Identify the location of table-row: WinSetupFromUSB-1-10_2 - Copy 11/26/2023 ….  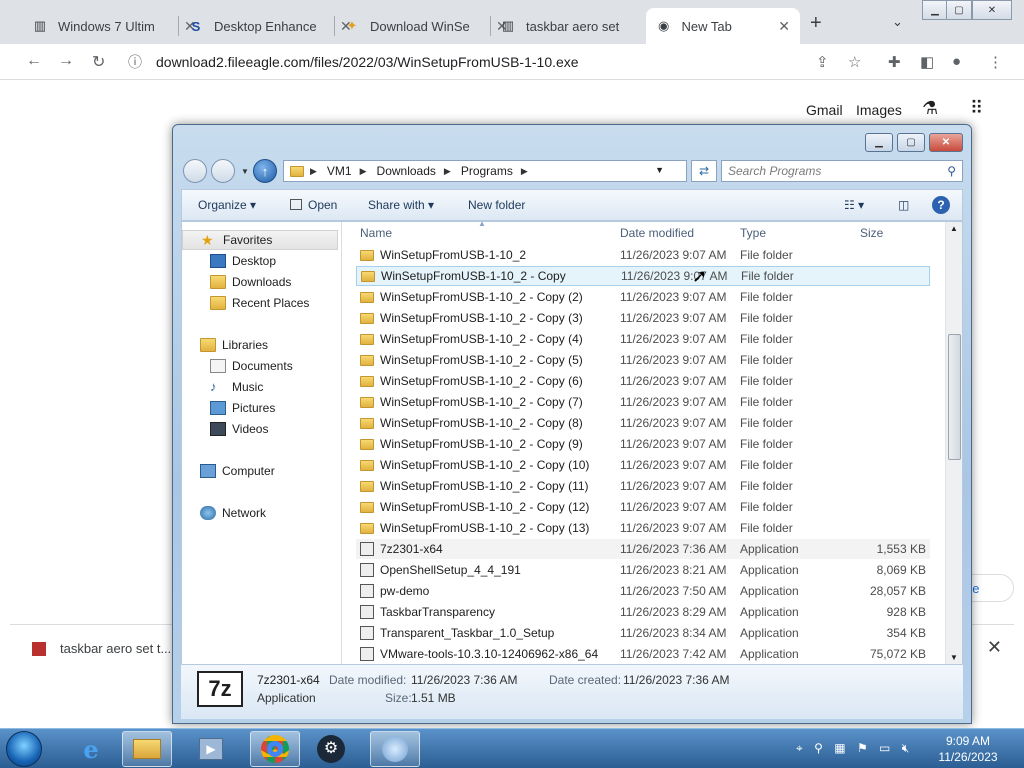
(643, 276).